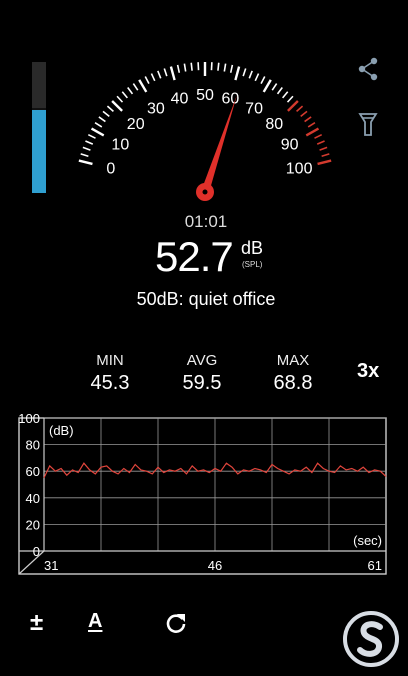 Image resolution: width=408 pixels, height=676 pixels. What do you see at coordinates (31, 562) in the screenshot?
I see `chart-axis-corner` at bounding box center [31, 562].